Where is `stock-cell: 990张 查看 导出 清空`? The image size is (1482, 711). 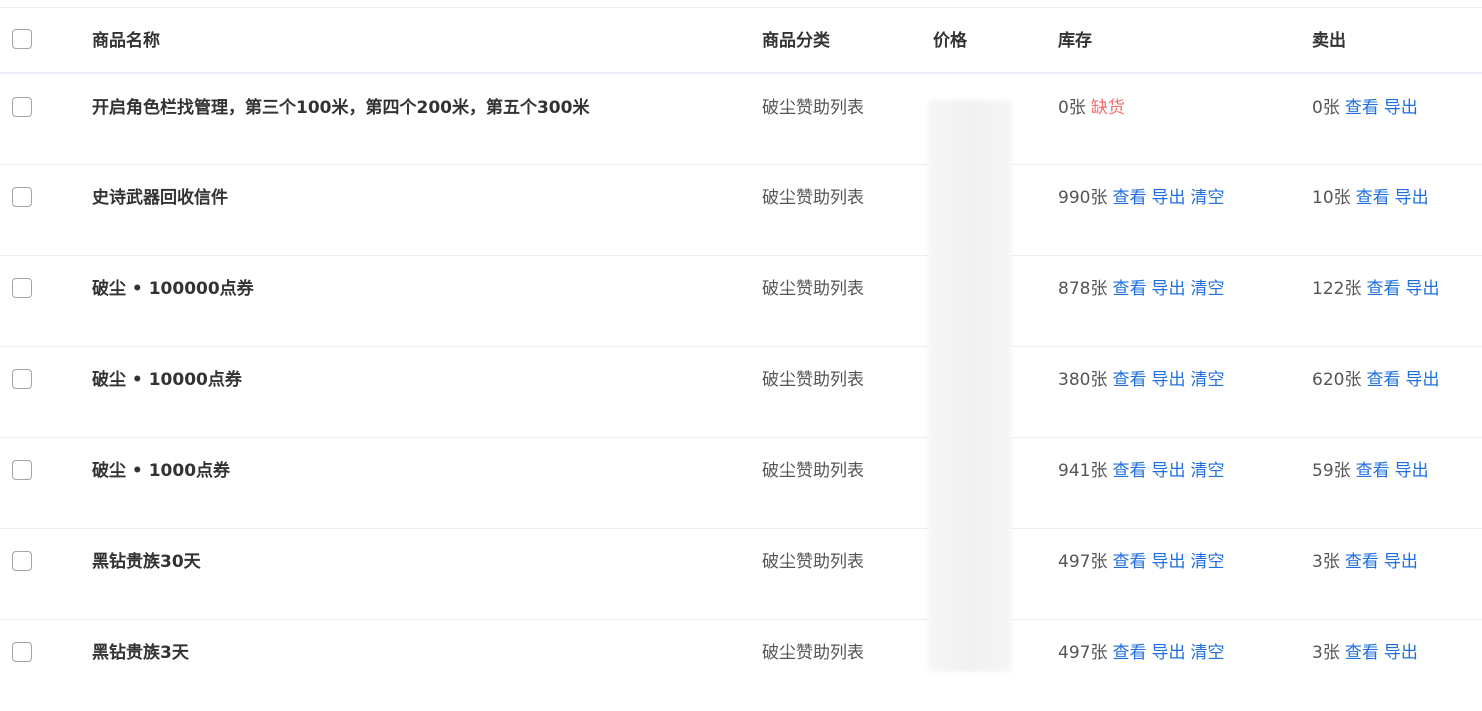 stock-cell: 990张 查看 导出 清空 is located at coordinates (1141, 198).